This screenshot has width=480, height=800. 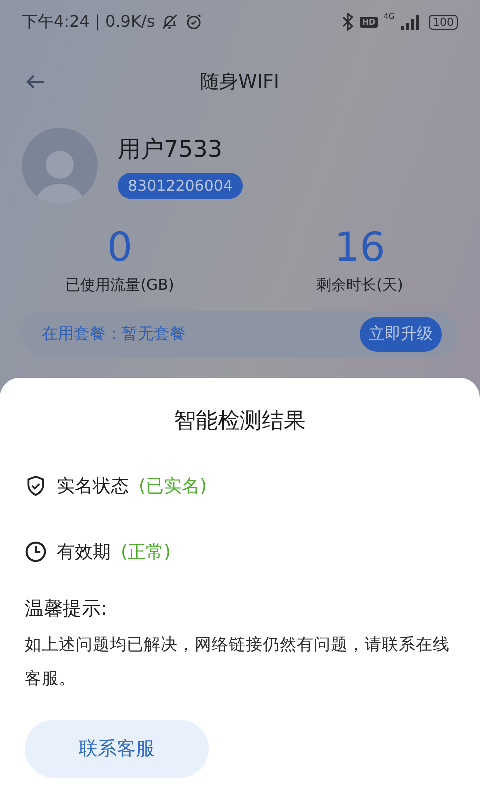 I want to click on user-name: 用户7533, so click(x=171, y=150).